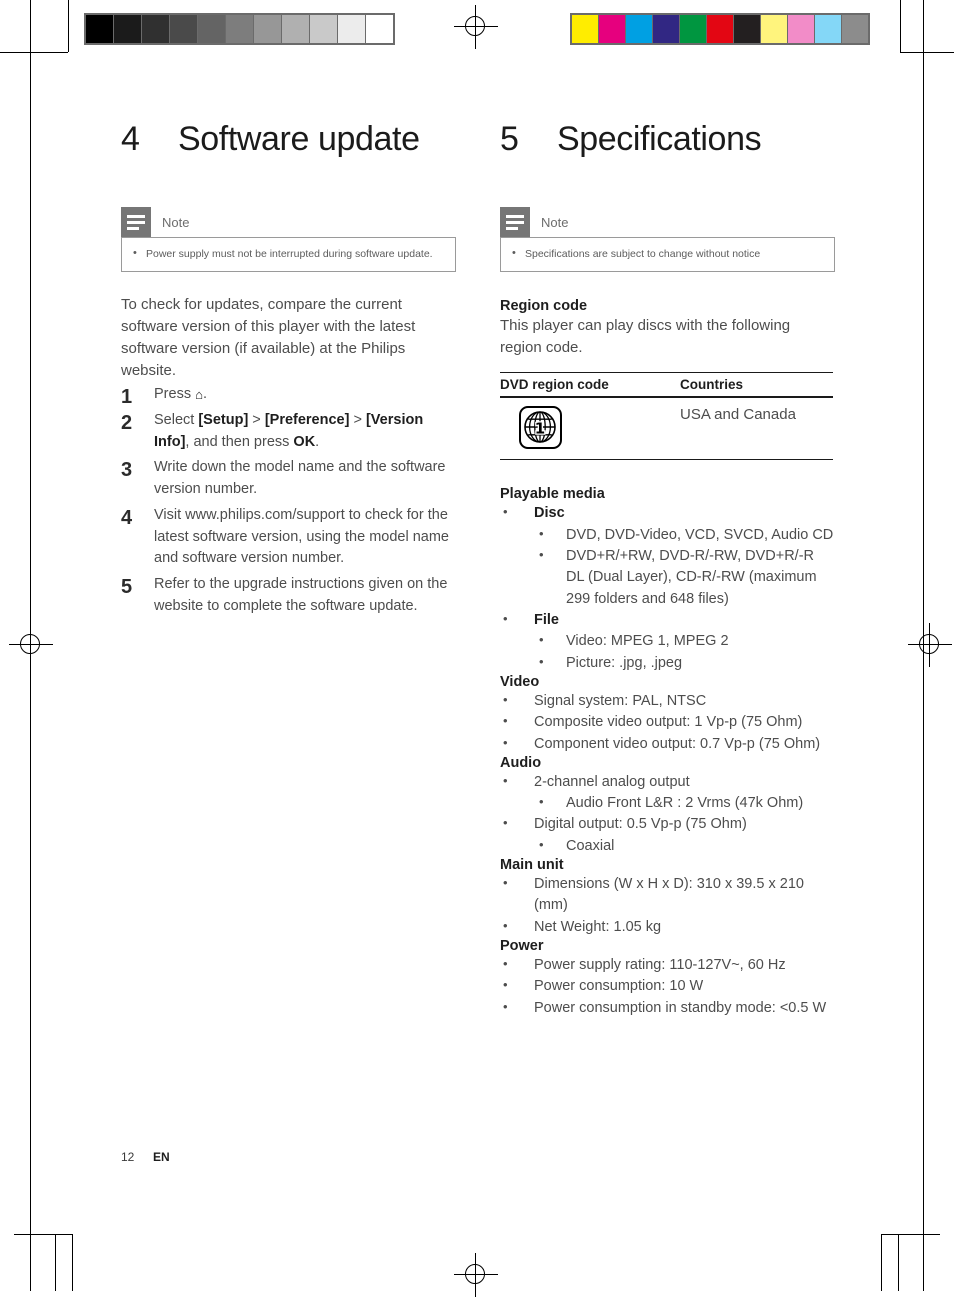 The image size is (954, 1297). I want to click on spec-subitem-list: Audio Front L&R : 2 Vrms (47k Ohm), so click(684, 803).